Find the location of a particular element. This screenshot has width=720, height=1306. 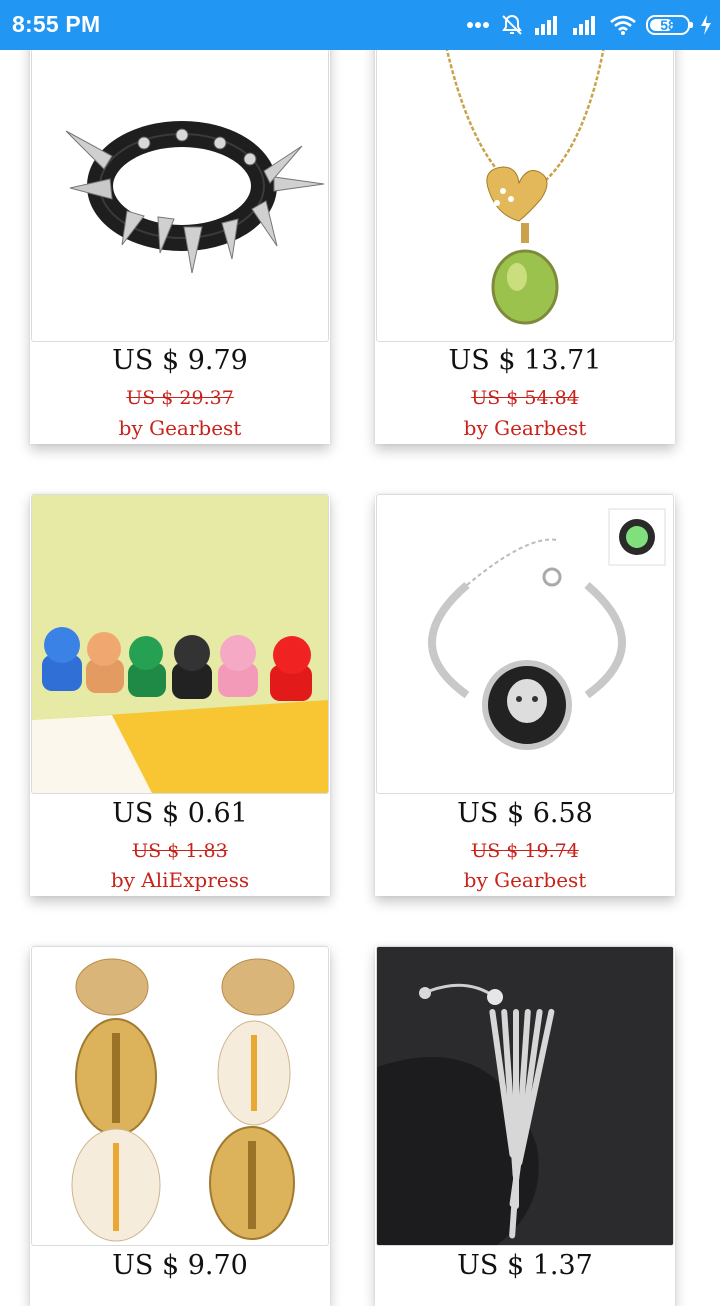

more-notifications-icon is located at coordinates (478, 25).